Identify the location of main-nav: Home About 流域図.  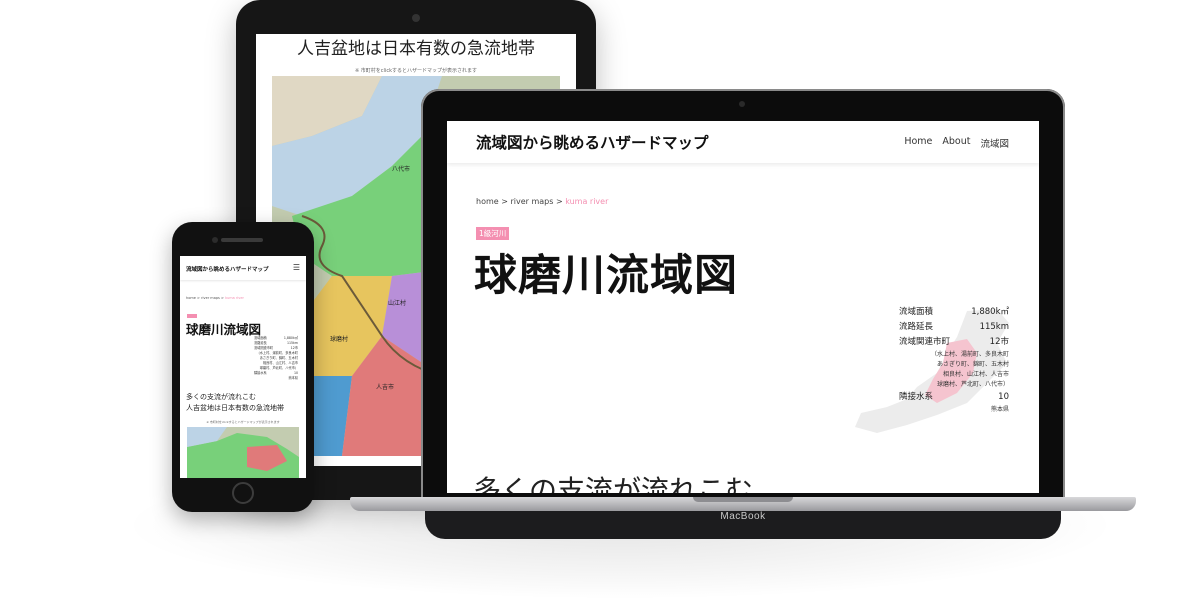
(956, 143).